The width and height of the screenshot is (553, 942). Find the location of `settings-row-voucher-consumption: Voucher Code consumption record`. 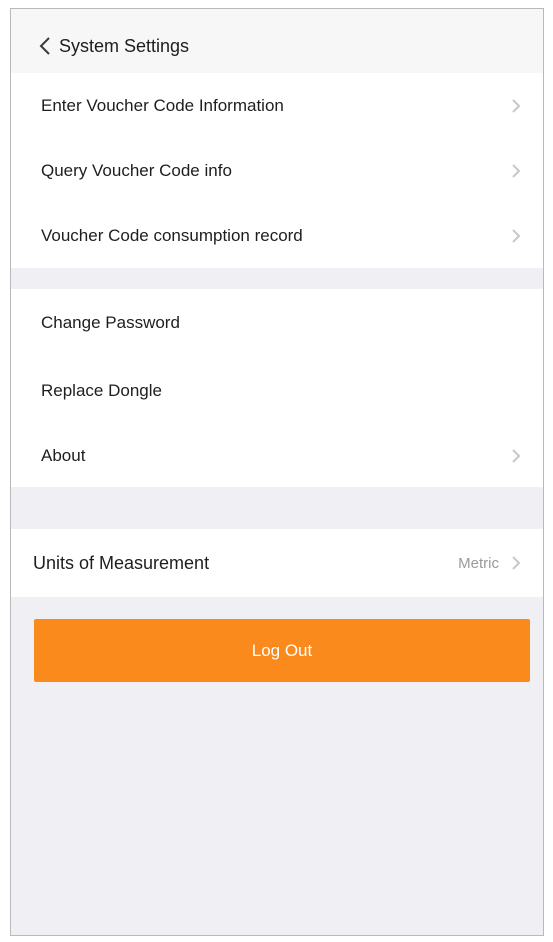

settings-row-voucher-consumption: Voucher Code consumption record is located at coordinates (277, 235).